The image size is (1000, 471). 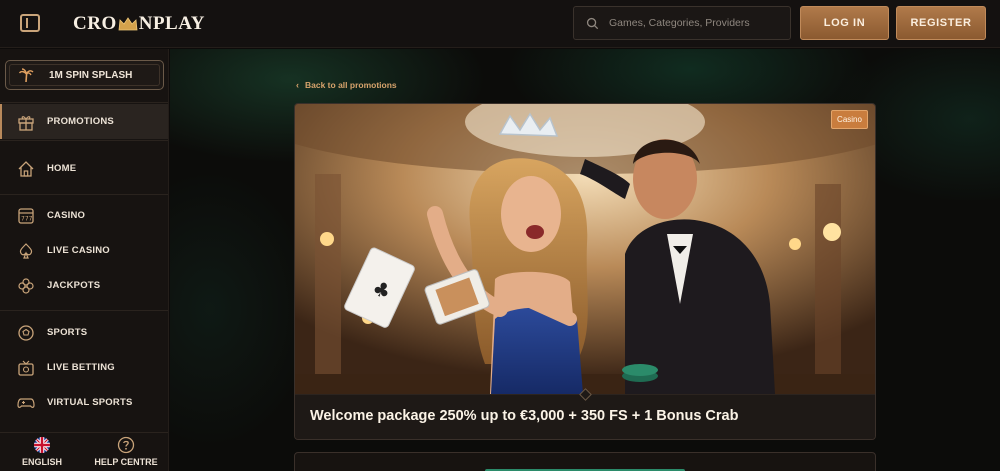 I want to click on uk-flag-icon, so click(x=42, y=445).